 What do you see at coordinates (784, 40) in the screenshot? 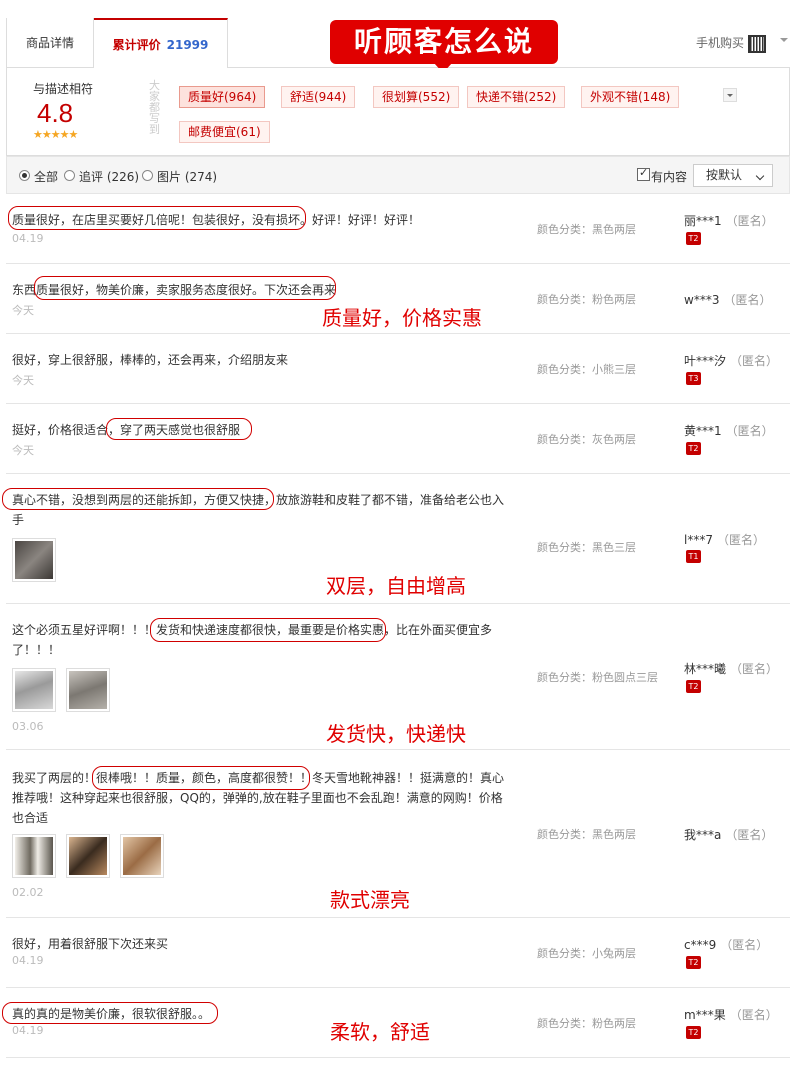
I see `chevron-down-icon` at bounding box center [784, 40].